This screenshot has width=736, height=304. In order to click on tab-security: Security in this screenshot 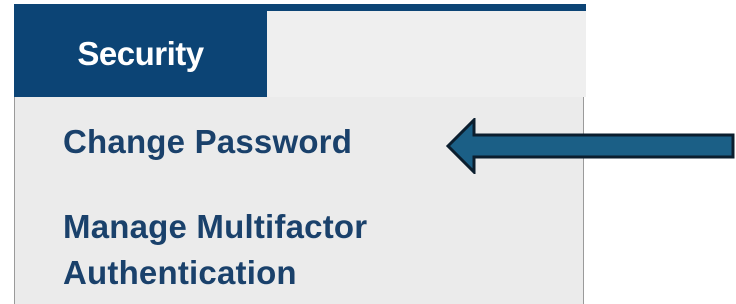, I will do `click(140, 54)`.